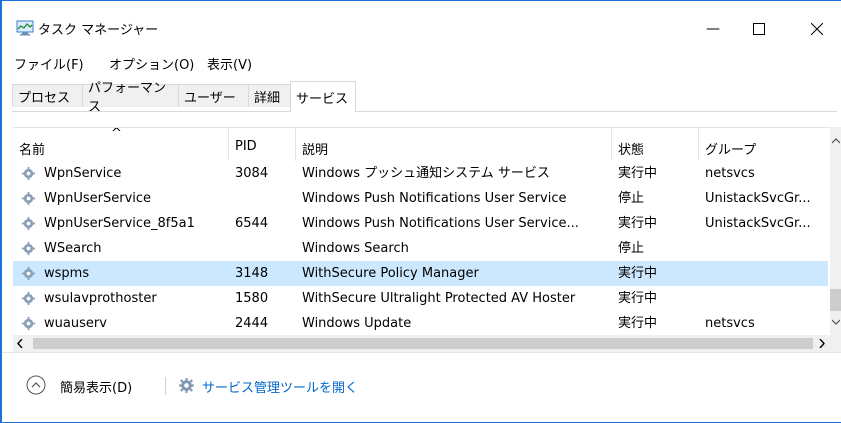 This screenshot has width=841, height=423. I want to click on open-services-link: サービス管理ツールを開く, so click(280, 386).